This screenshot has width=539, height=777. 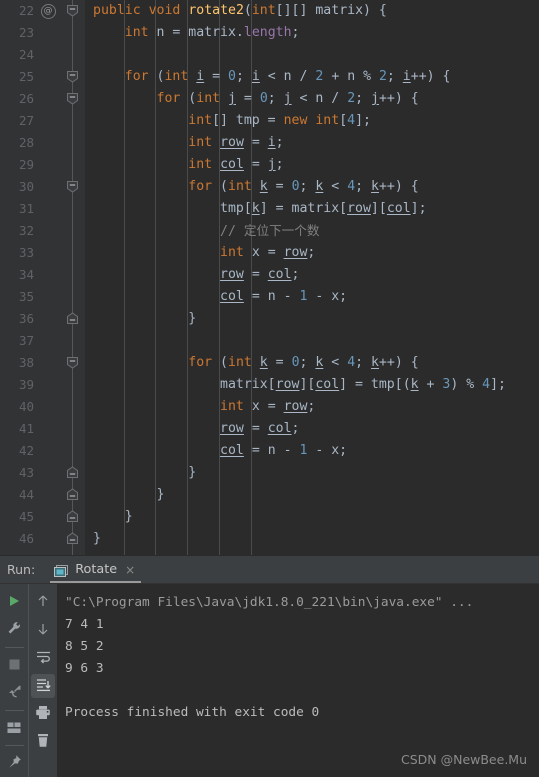 I want to click on gutter-row: 41, so click(x=42, y=429).